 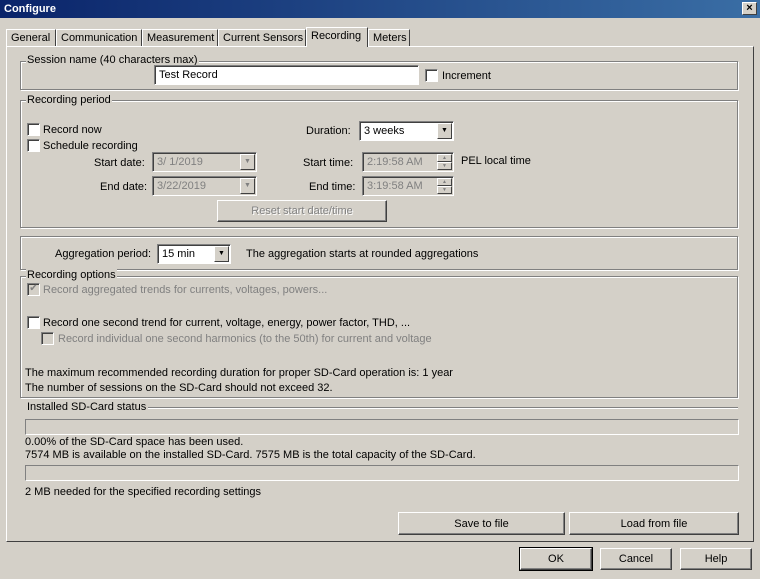 I want to click on tab-recording: Recording, so click(x=337, y=37).